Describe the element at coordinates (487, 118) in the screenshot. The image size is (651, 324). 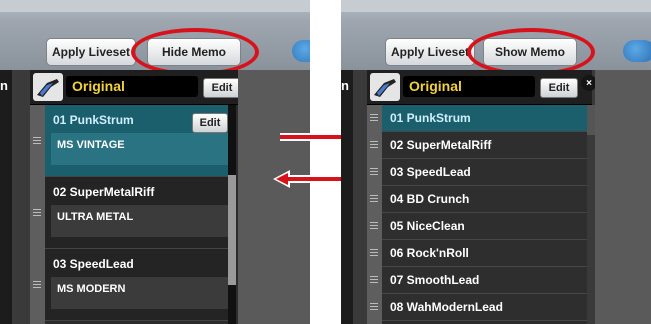
I see `list-item: 01 PunkStrum` at that location.